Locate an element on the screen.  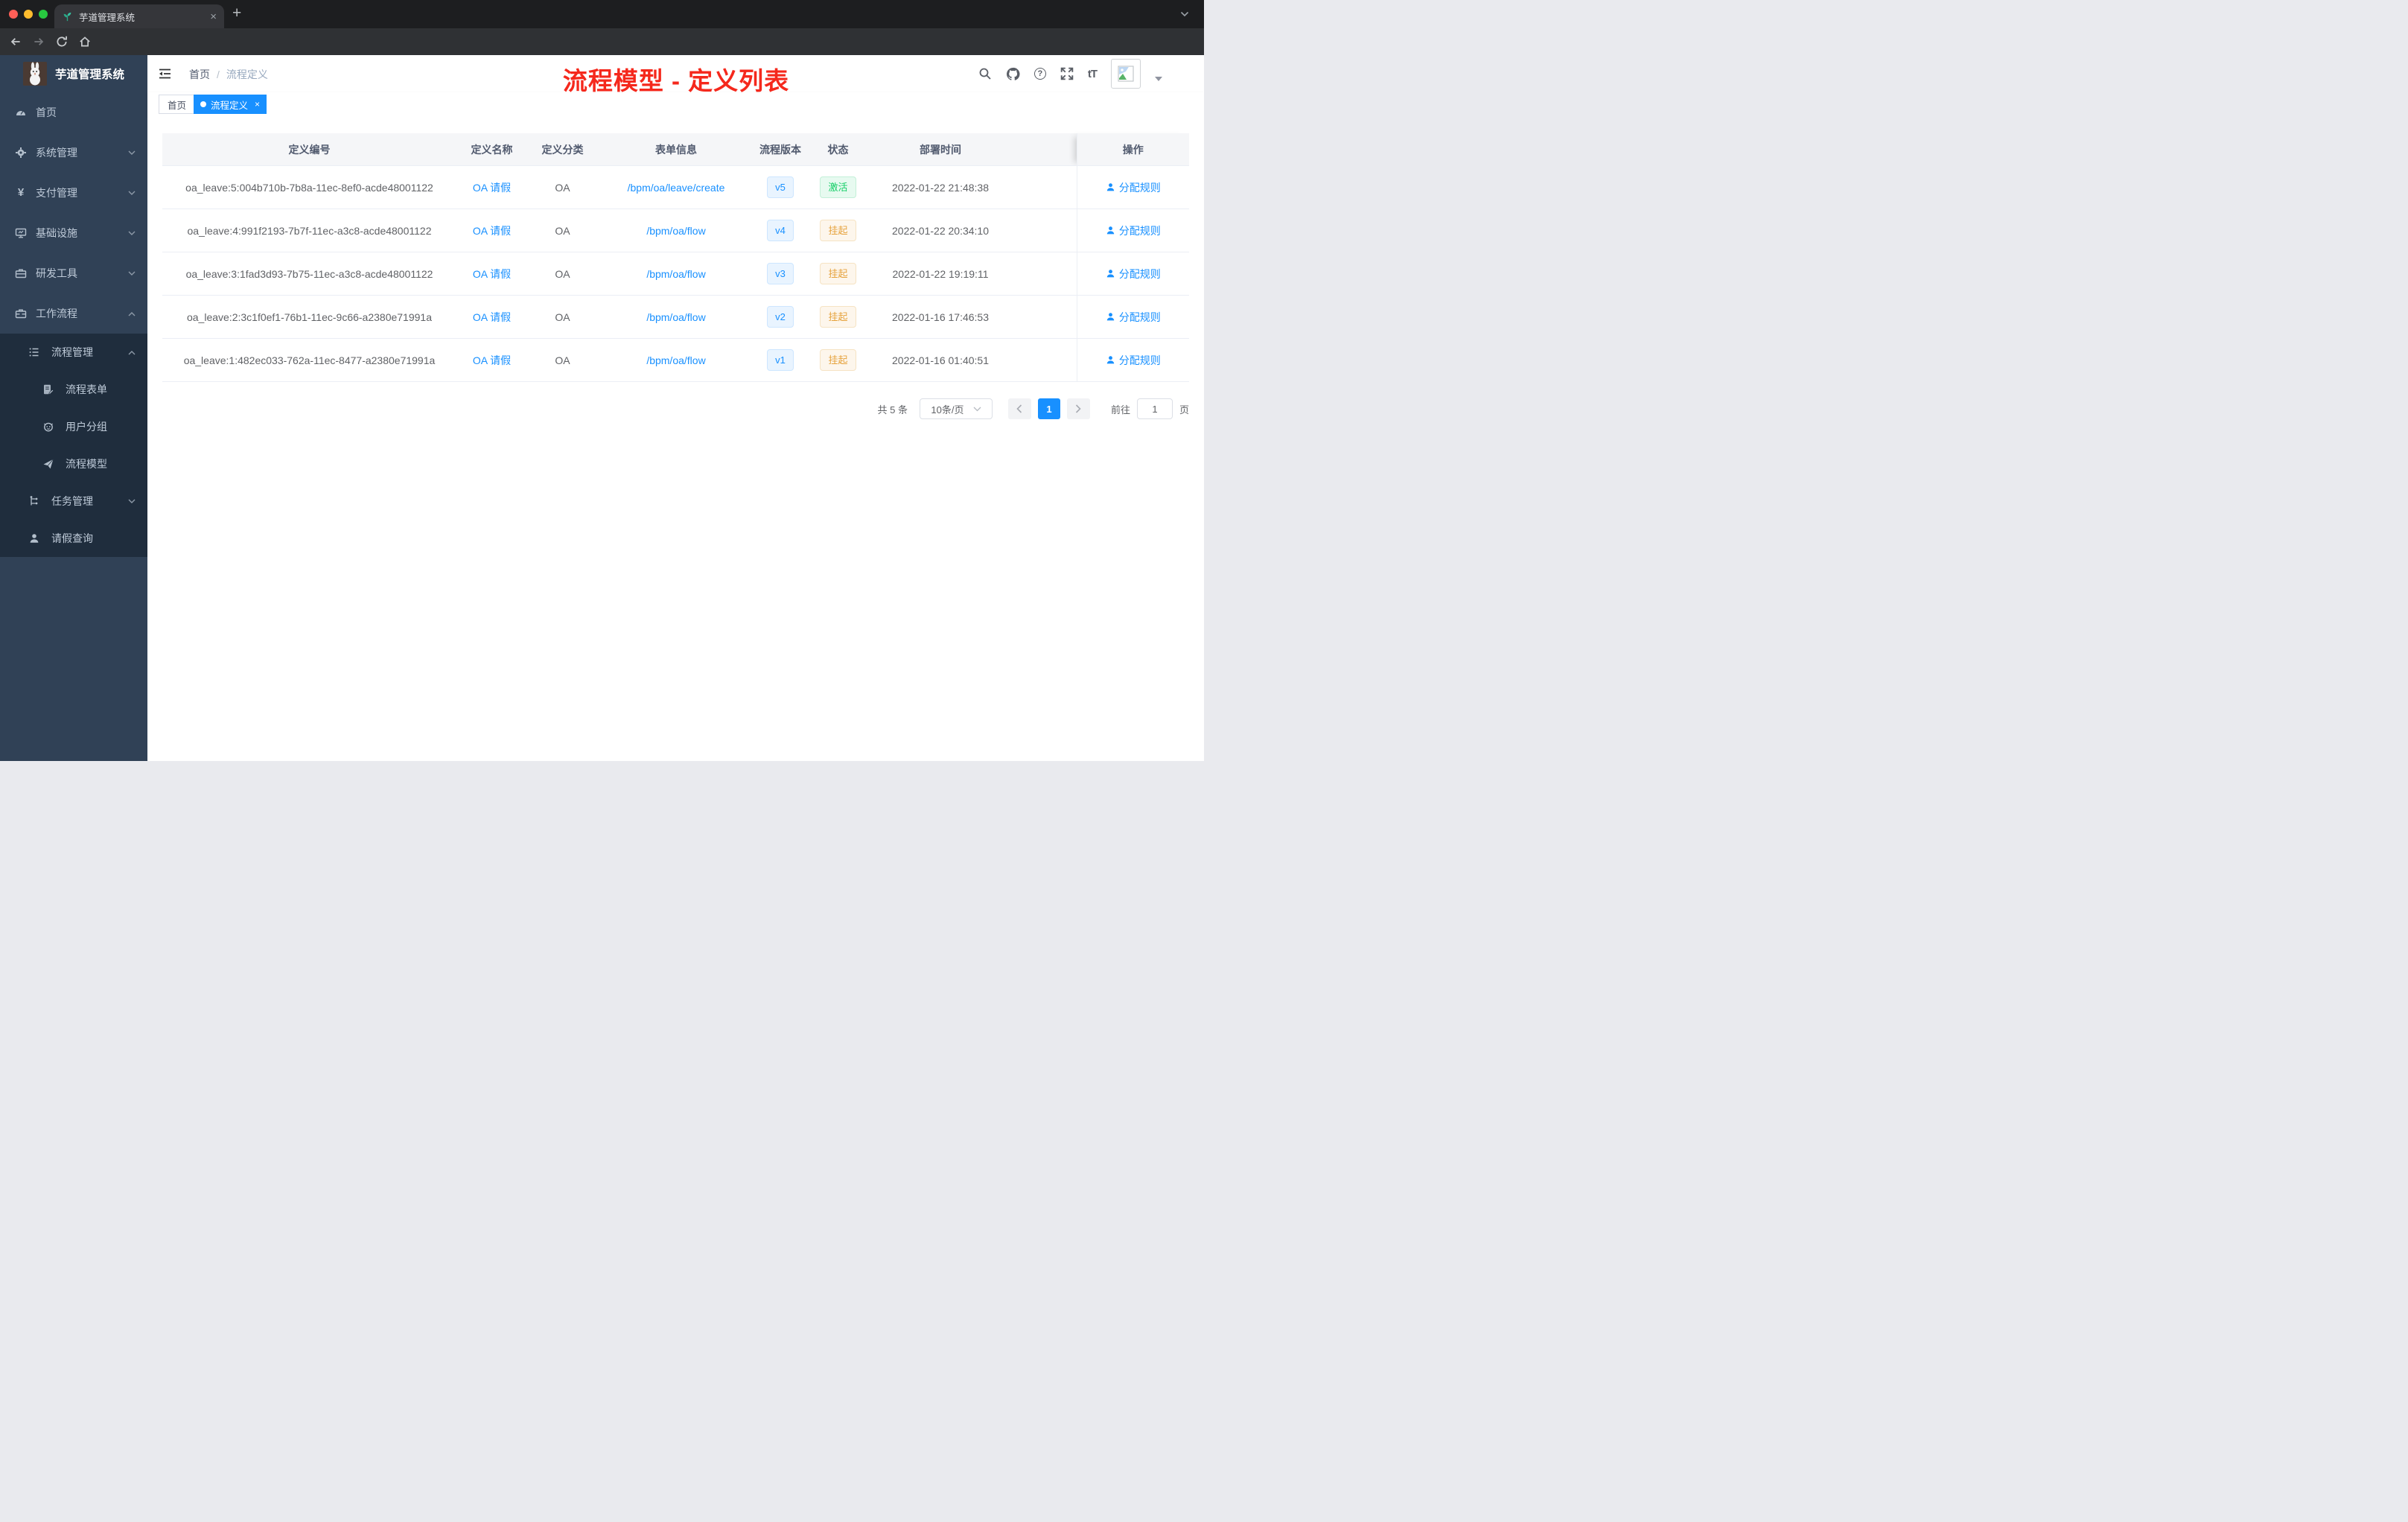
form-link: /bpm/oa/leave/create is located at coordinates (676, 188).